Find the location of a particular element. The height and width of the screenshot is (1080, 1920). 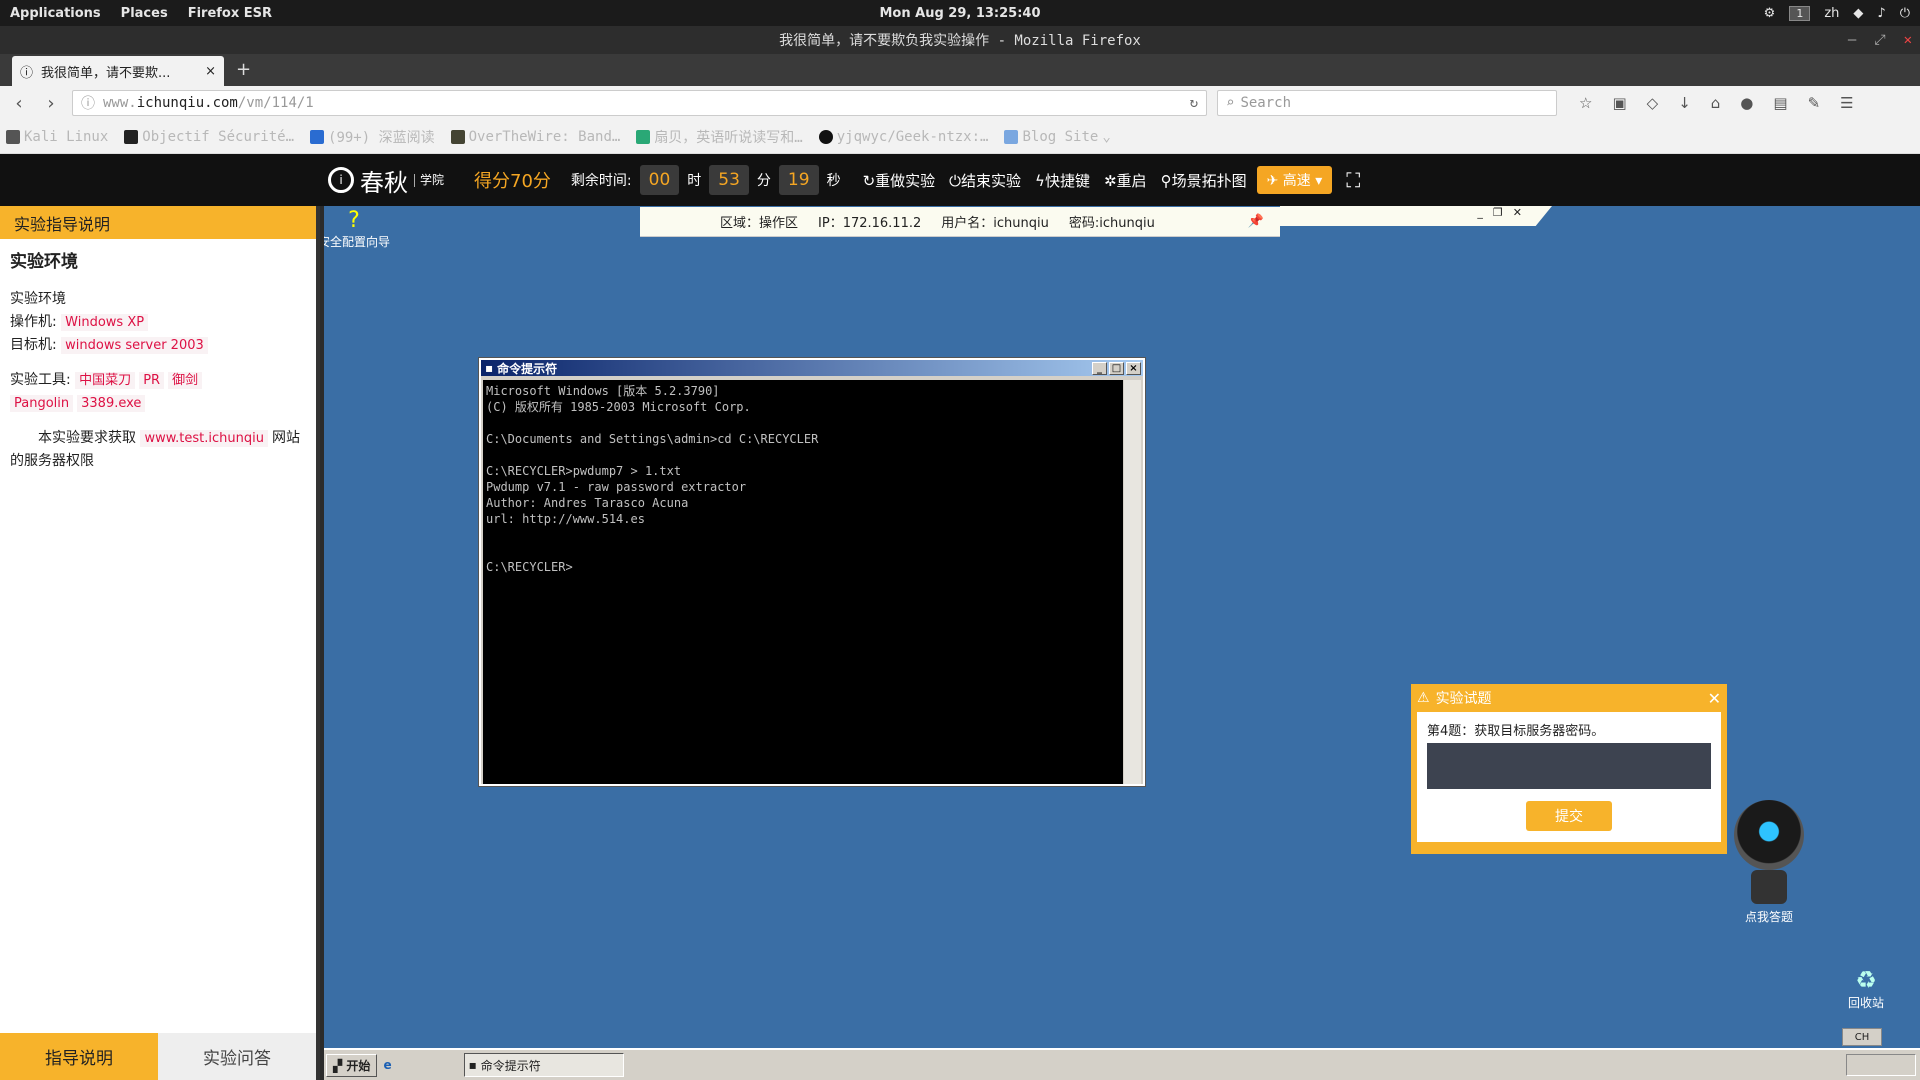

site-info-icon: ⓘ is located at coordinates (88, 103).